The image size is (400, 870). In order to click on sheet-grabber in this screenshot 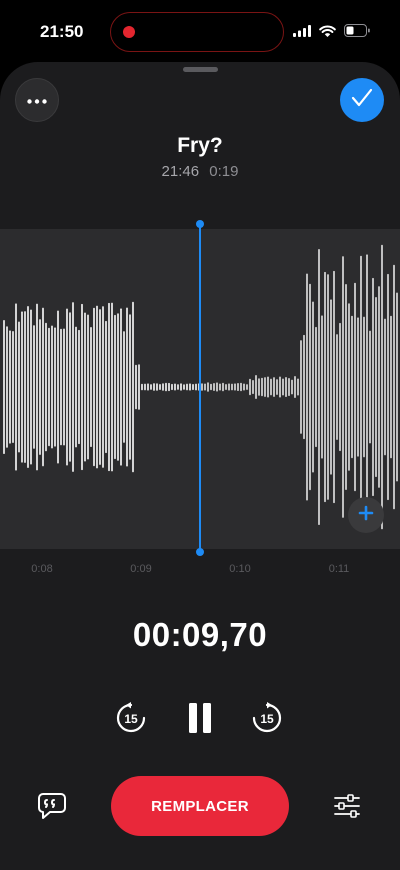, I will do `click(200, 69)`.